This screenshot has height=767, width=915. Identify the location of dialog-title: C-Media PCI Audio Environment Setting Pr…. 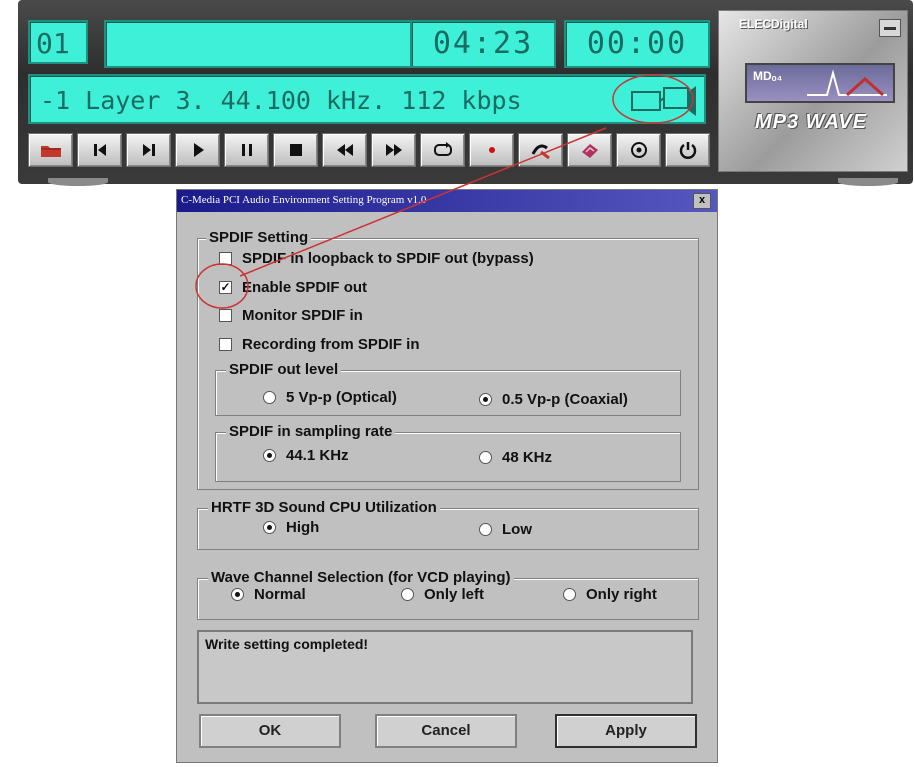
(304, 200).